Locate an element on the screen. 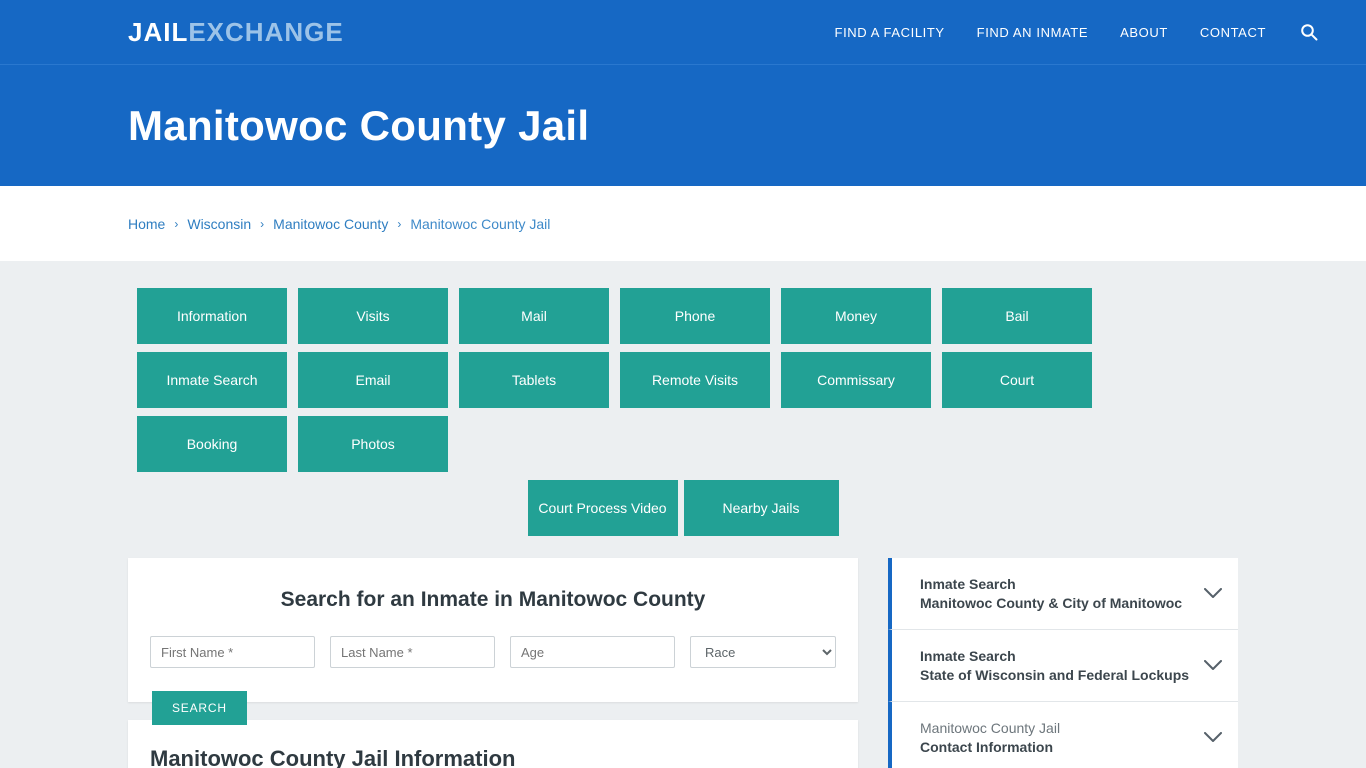  tile-remote-visits: Remote Visits is located at coordinates (695, 380).